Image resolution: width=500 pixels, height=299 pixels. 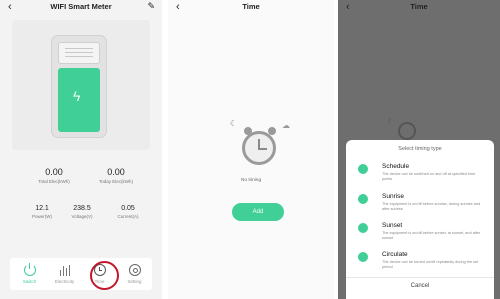 I want to click on cancel-button: Cancel, so click(x=420, y=286).